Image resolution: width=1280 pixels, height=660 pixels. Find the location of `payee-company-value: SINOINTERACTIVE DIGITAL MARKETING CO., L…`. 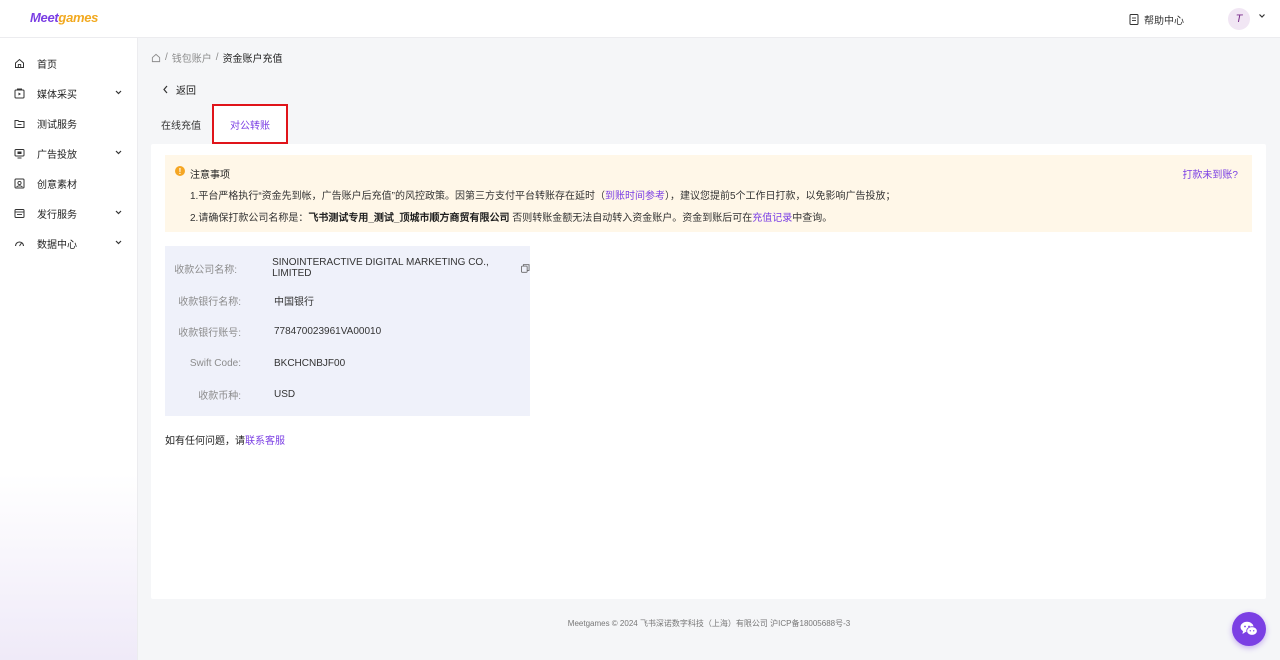

payee-company-value: SINOINTERACTIVE DIGITAL MARKETING CO., L… is located at coordinates (401, 268).